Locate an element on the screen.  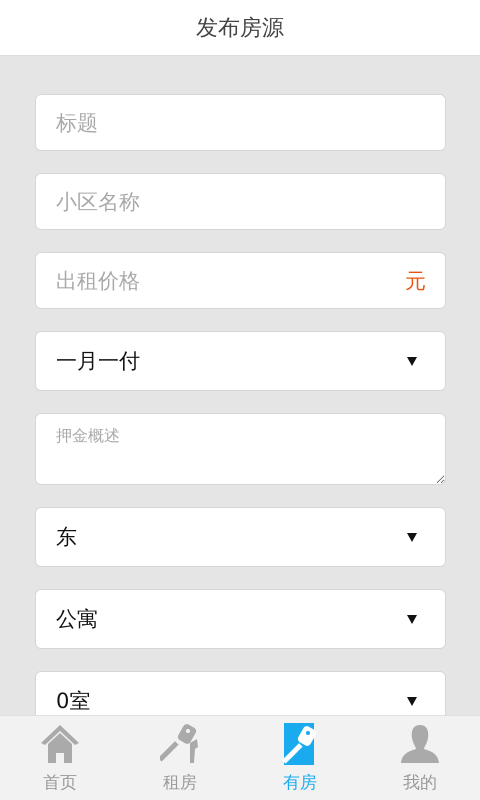
tab-label: 有房 is located at coordinates (300, 783).